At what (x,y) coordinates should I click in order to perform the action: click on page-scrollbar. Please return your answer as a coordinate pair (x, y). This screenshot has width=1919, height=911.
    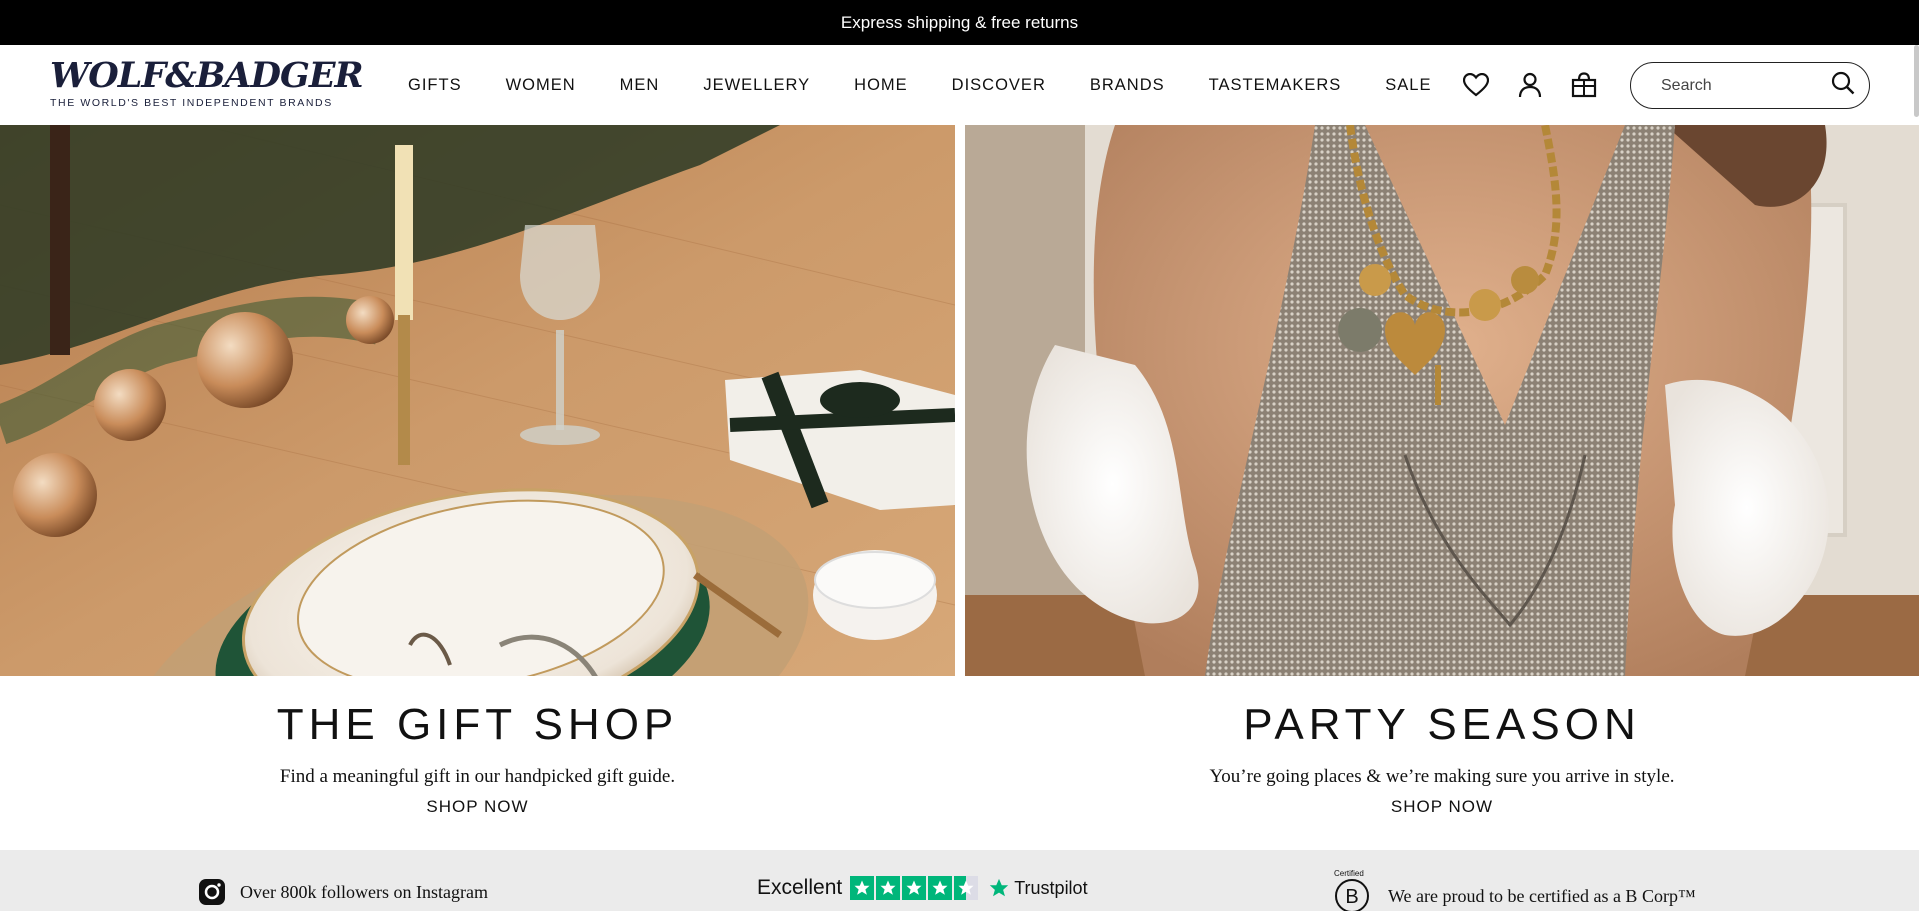
    Looking at the image, I should click on (1916, 81).